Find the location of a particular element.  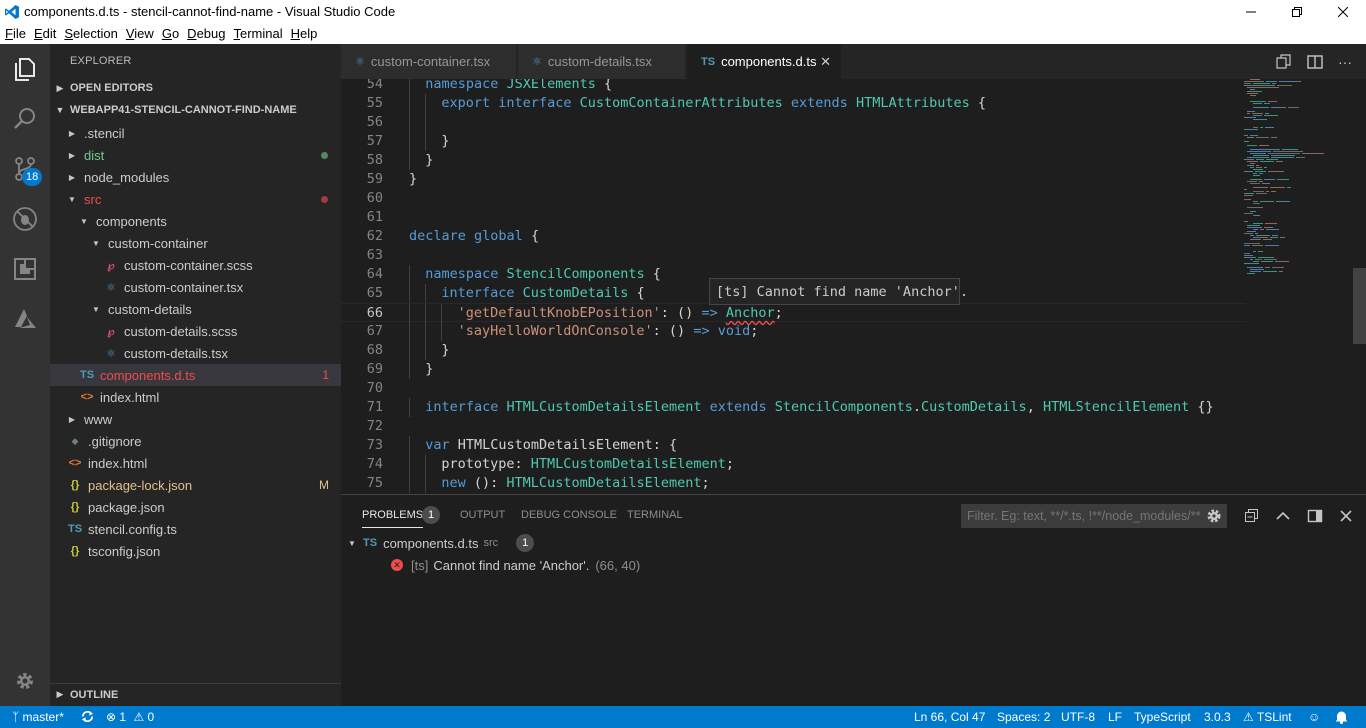

line-number: 54 is located at coordinates (374, 85).